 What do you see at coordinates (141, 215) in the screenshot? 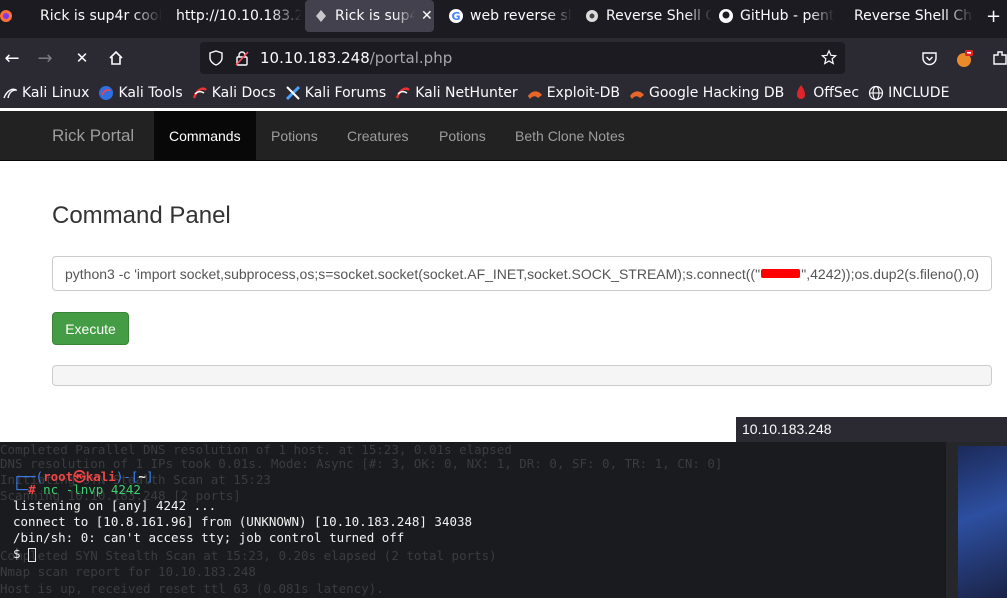
I see `page-title: Command Panel` at bounding box center [141, 215].